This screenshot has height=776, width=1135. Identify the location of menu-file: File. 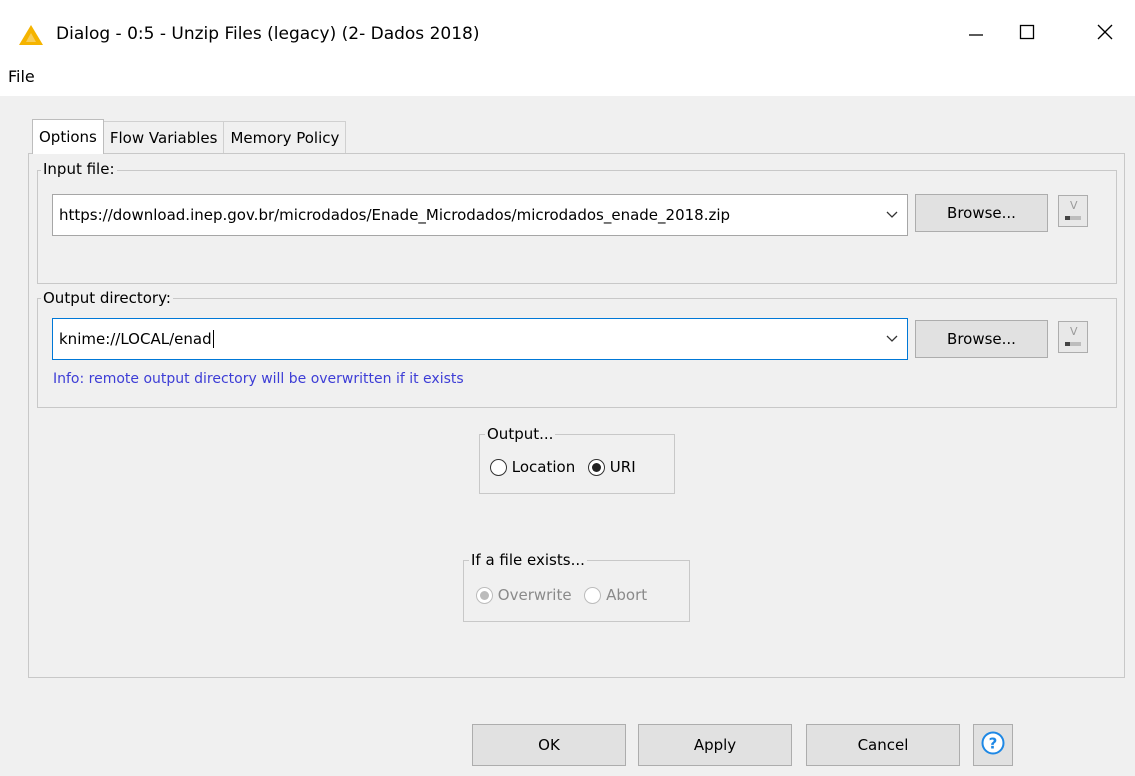
(21, 76).